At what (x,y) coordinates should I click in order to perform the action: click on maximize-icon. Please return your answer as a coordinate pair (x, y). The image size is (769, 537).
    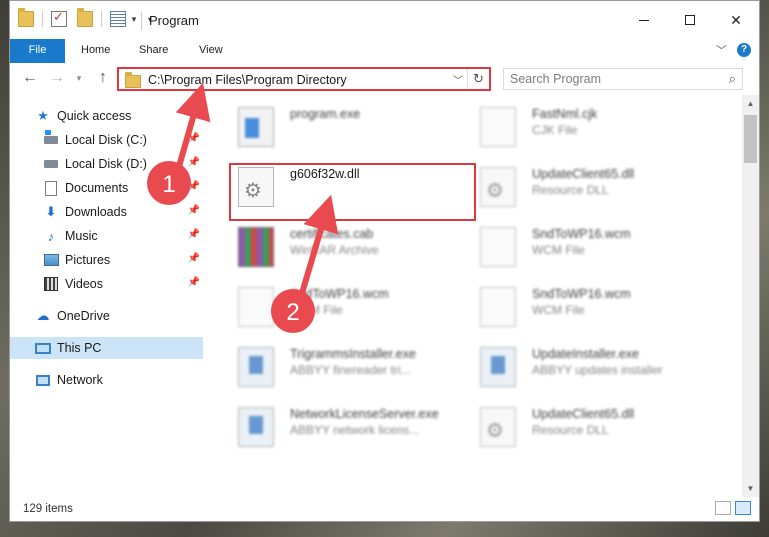
    Looking at the image, I should click on (690, 20).